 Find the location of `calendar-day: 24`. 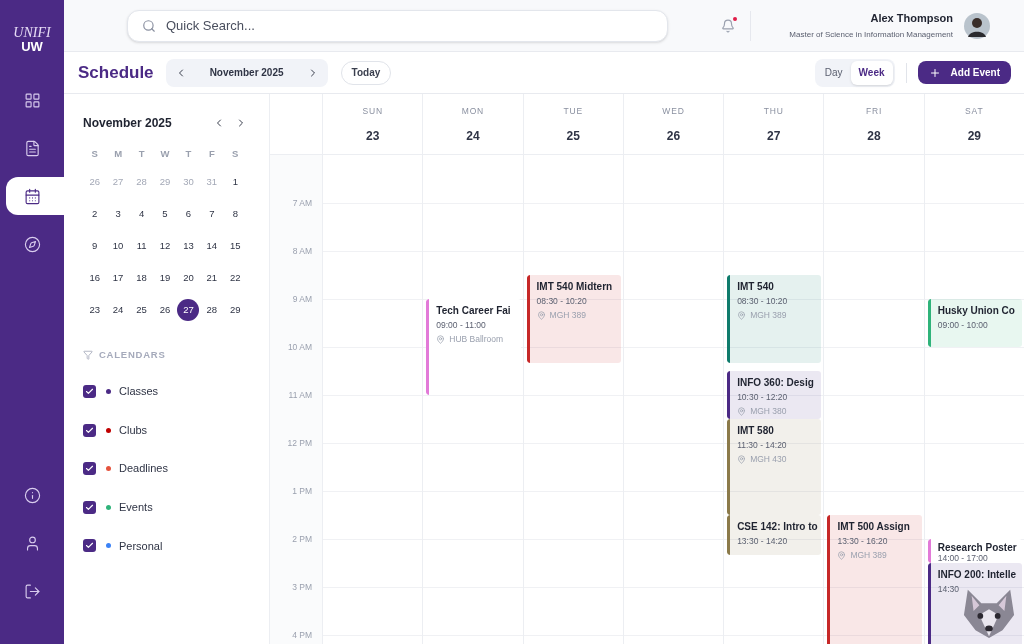

calendar-day: 24 is located at coordinates (118, 310).